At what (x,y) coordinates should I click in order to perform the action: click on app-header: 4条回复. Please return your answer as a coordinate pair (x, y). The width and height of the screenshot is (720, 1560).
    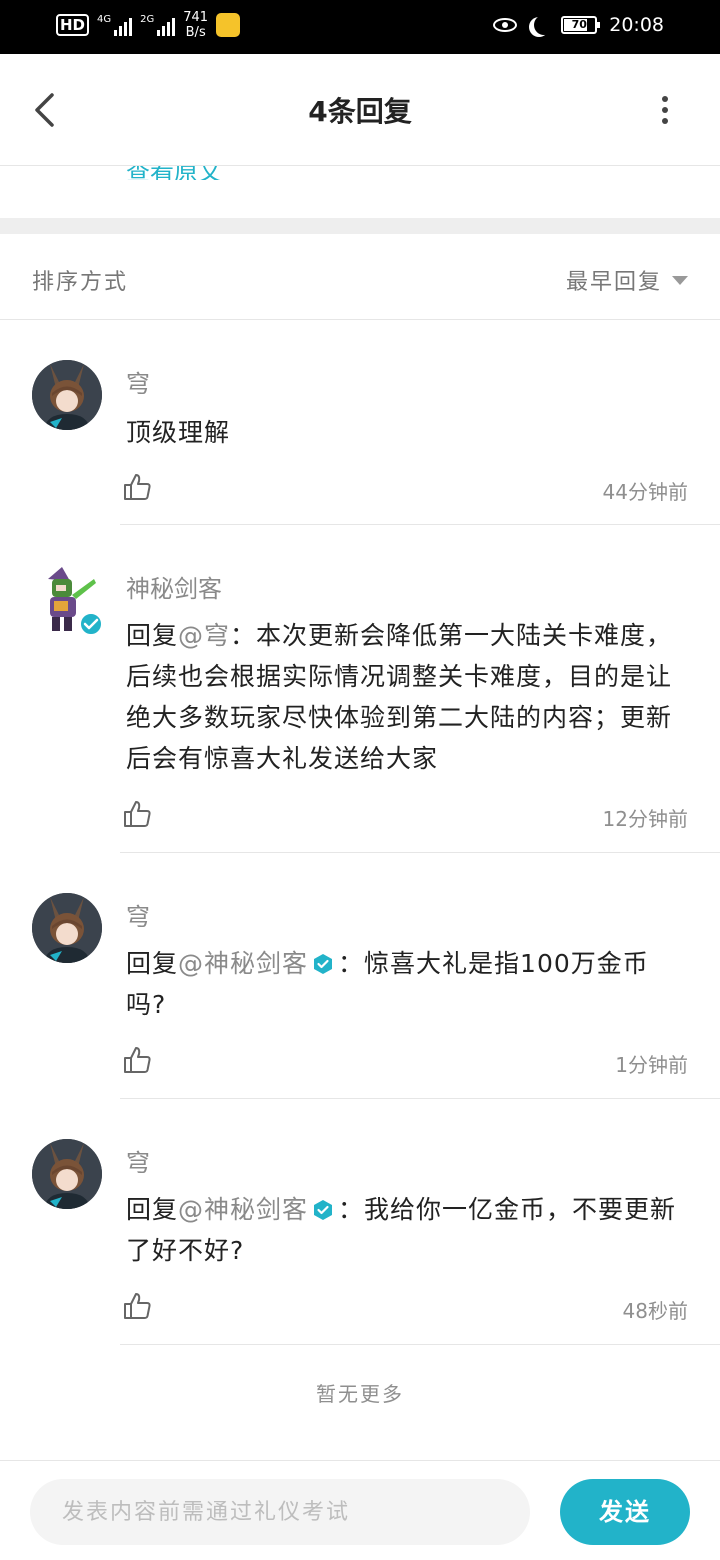
    Looking at the image, I should click on (360, 110).